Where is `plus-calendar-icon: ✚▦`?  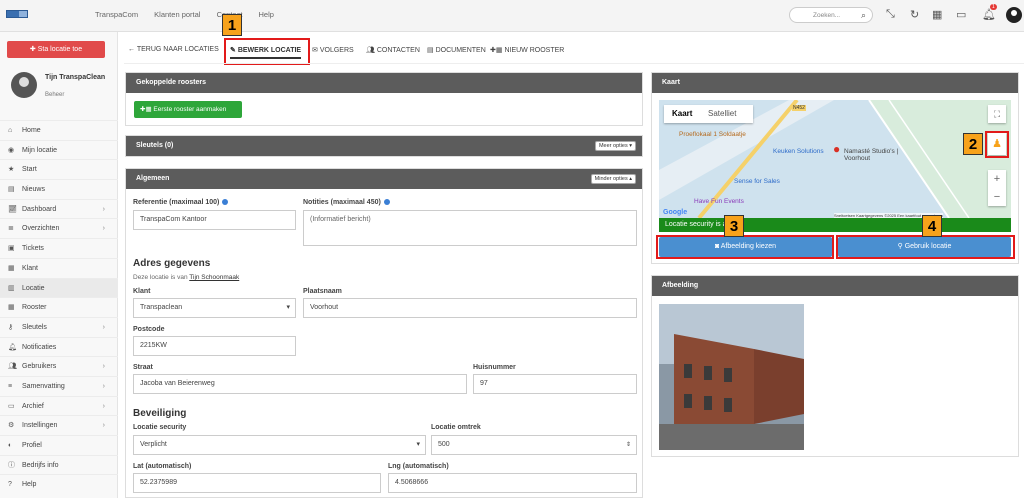
plus-calendar-icon: ✚▦ is located at coordinates (496, 50).